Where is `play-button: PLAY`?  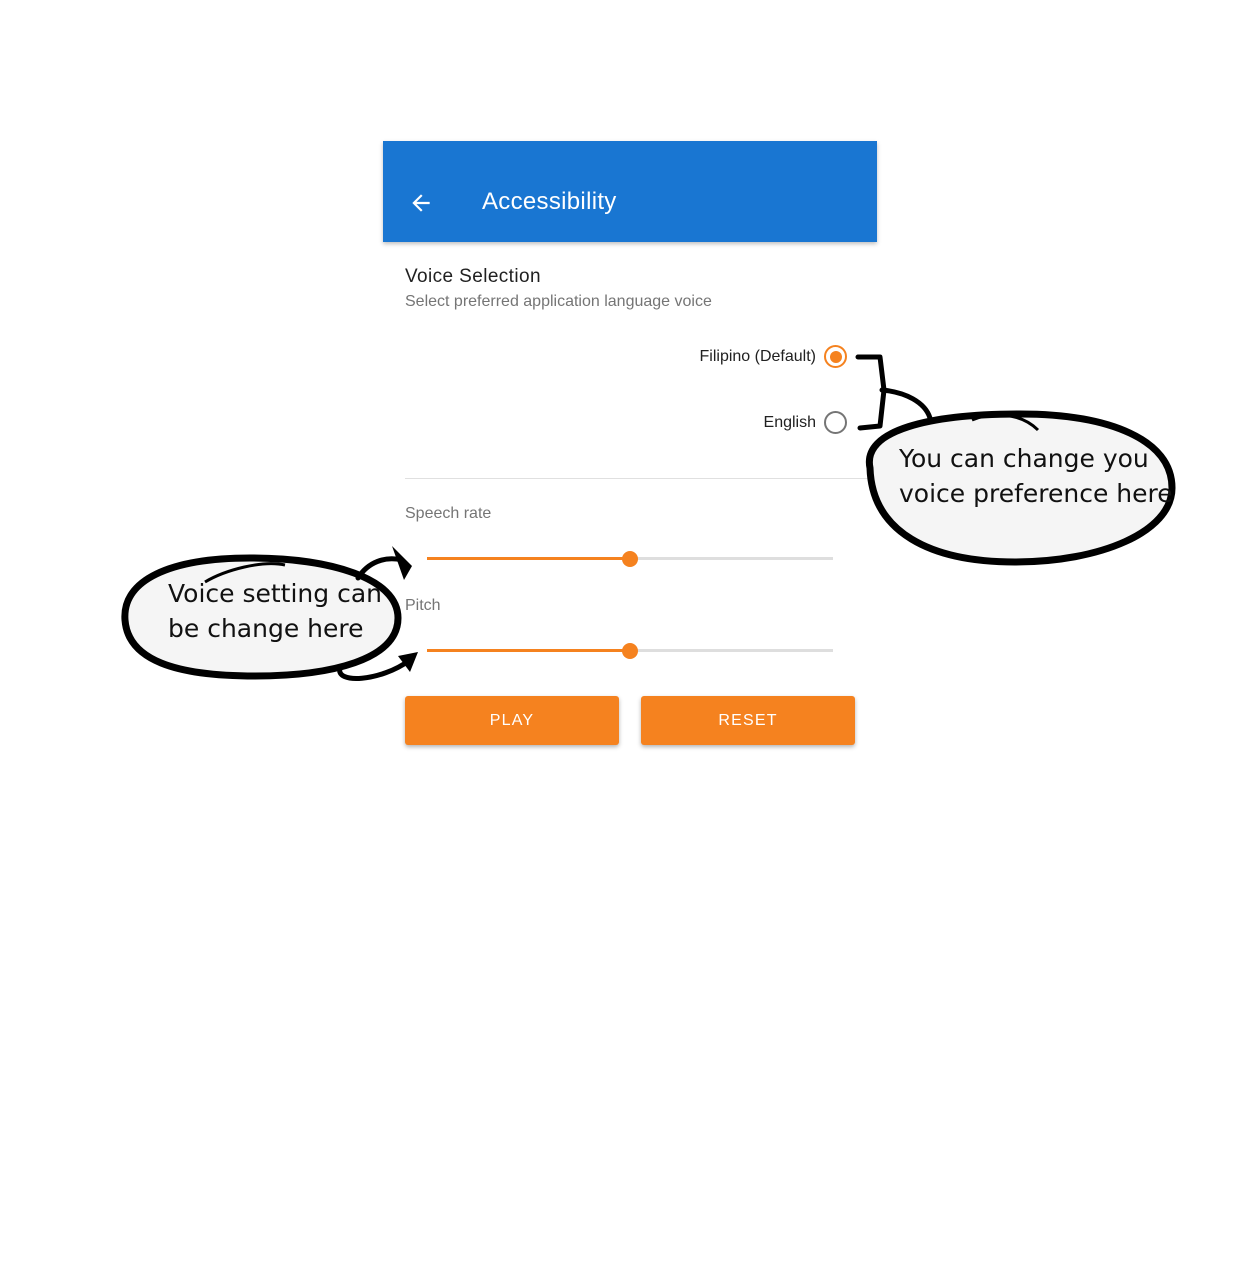
play-button: PLAY is located at coordinates (512, 720).